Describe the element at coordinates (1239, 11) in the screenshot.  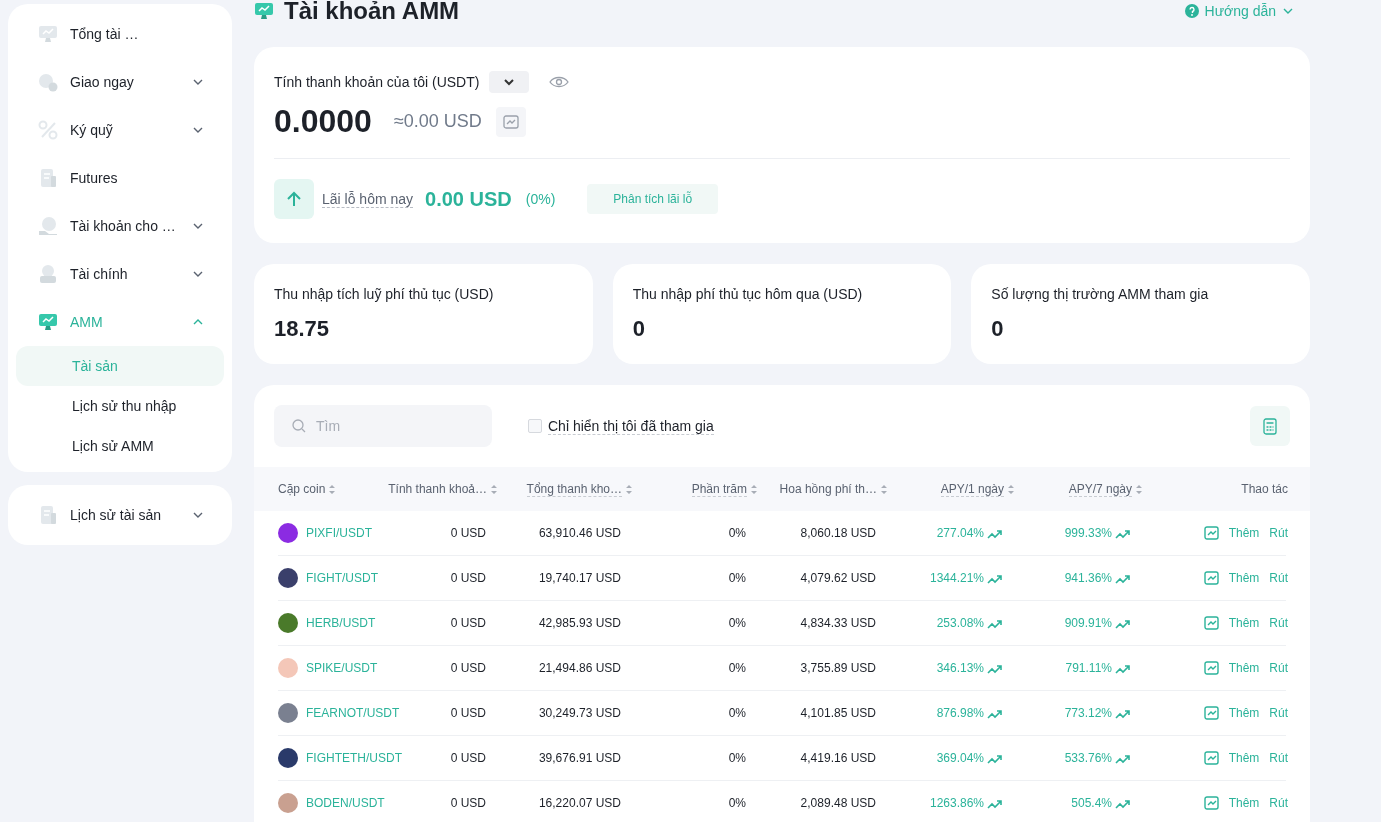
I see `help-link: Hướng dẫn` at that location.